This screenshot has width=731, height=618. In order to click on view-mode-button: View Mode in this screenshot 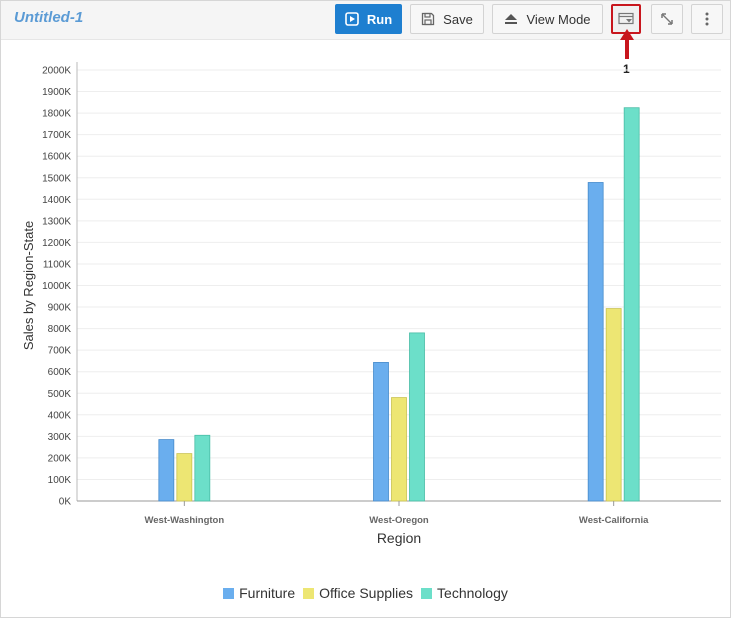, I will do `click(547, 19)`.